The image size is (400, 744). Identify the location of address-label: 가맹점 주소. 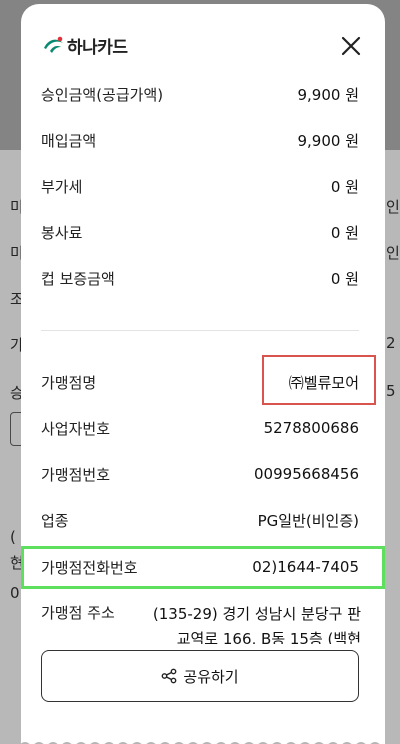
(78, 613).